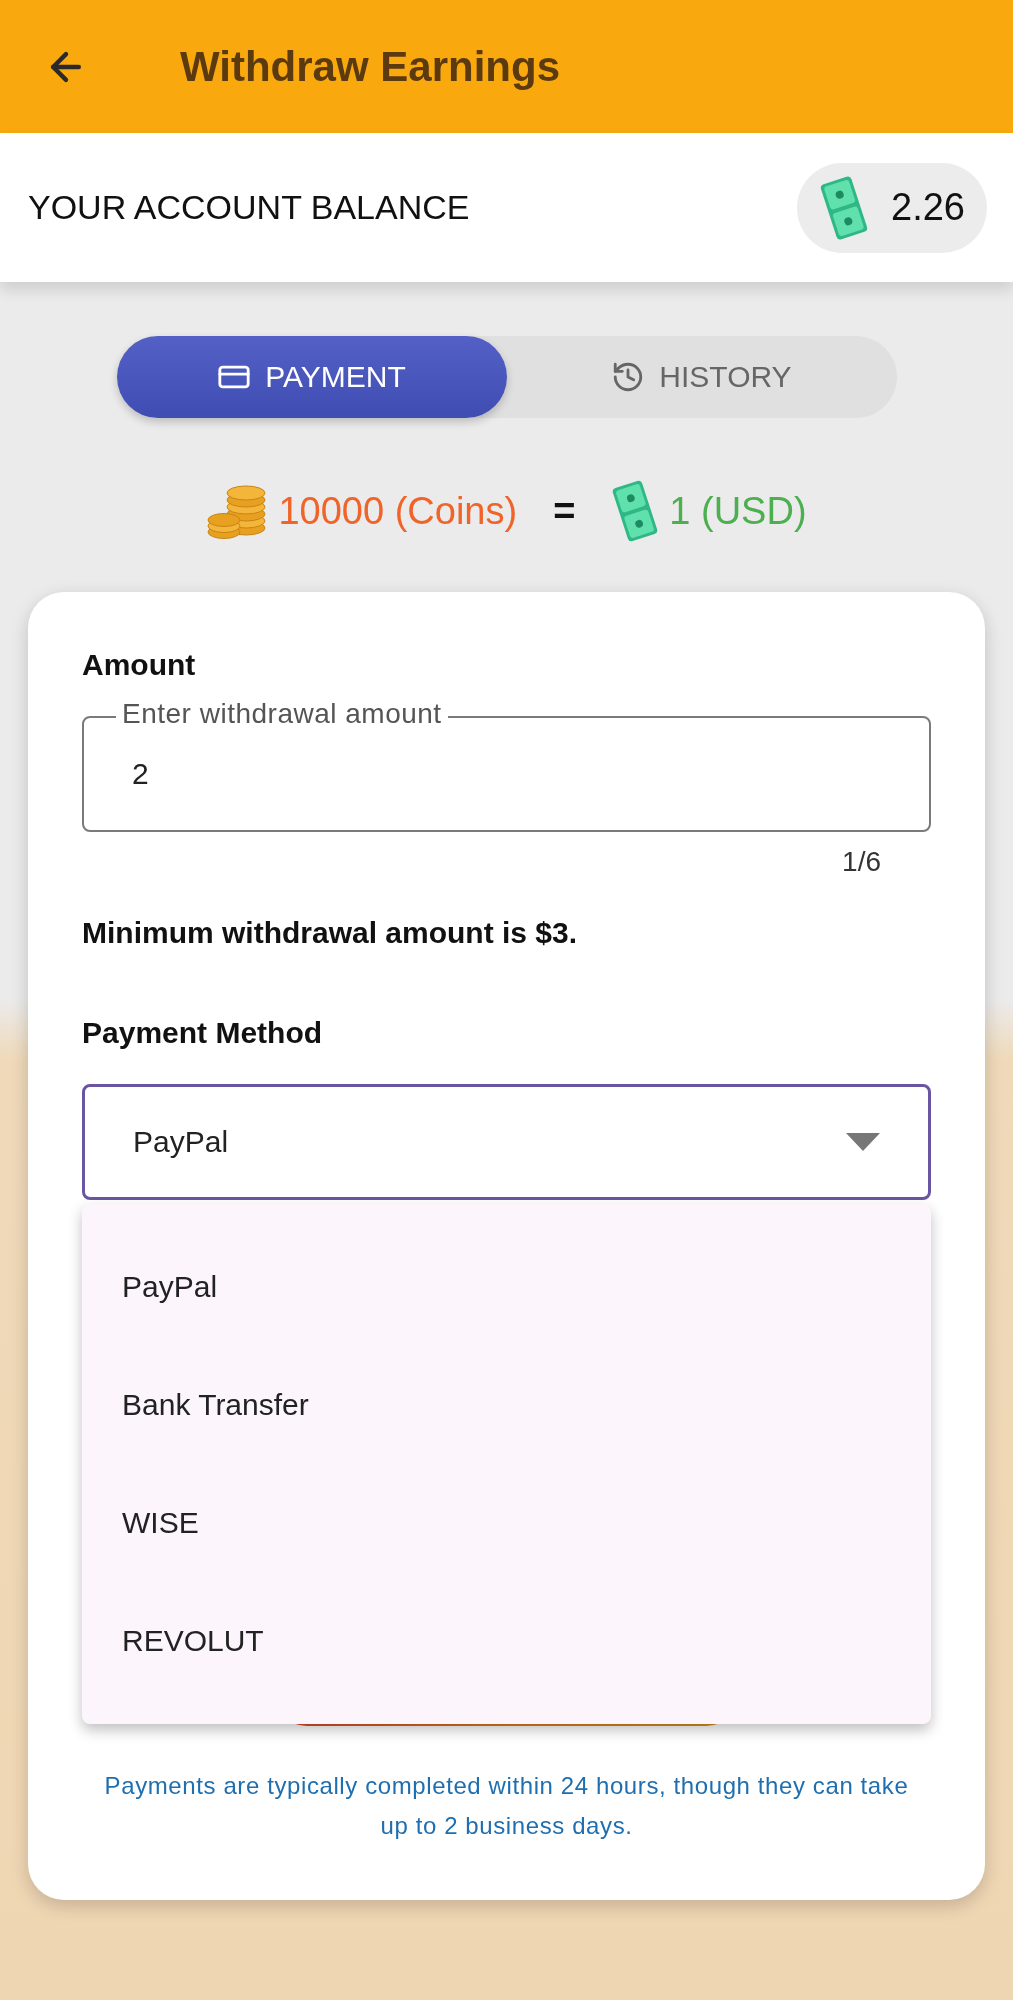 The width and height of the screenshot is (1013, 2000). What do you see at coordinates (506, 1287) in the screenshot?
I see `menu-option: PayPal` at bounding box center [506, 1287].